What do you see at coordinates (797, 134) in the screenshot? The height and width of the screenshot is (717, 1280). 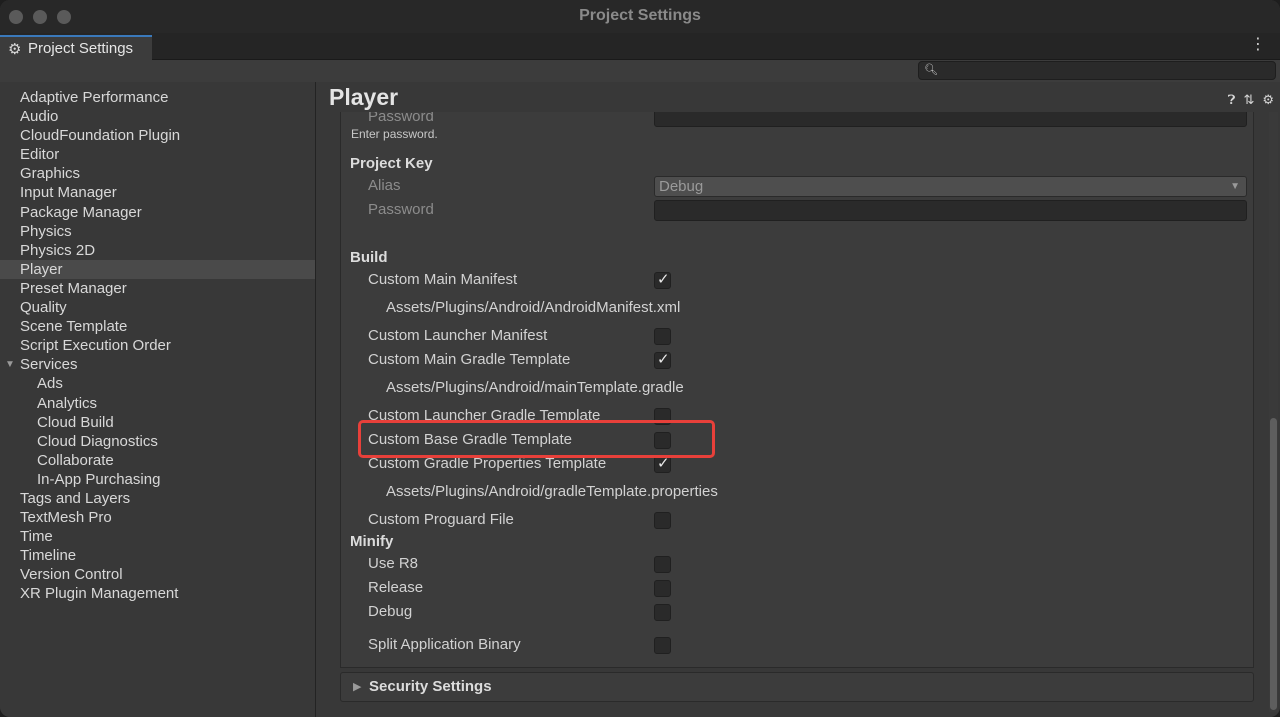 I see `password-hint-row: Enter password.` at bounding box center [797, 134].